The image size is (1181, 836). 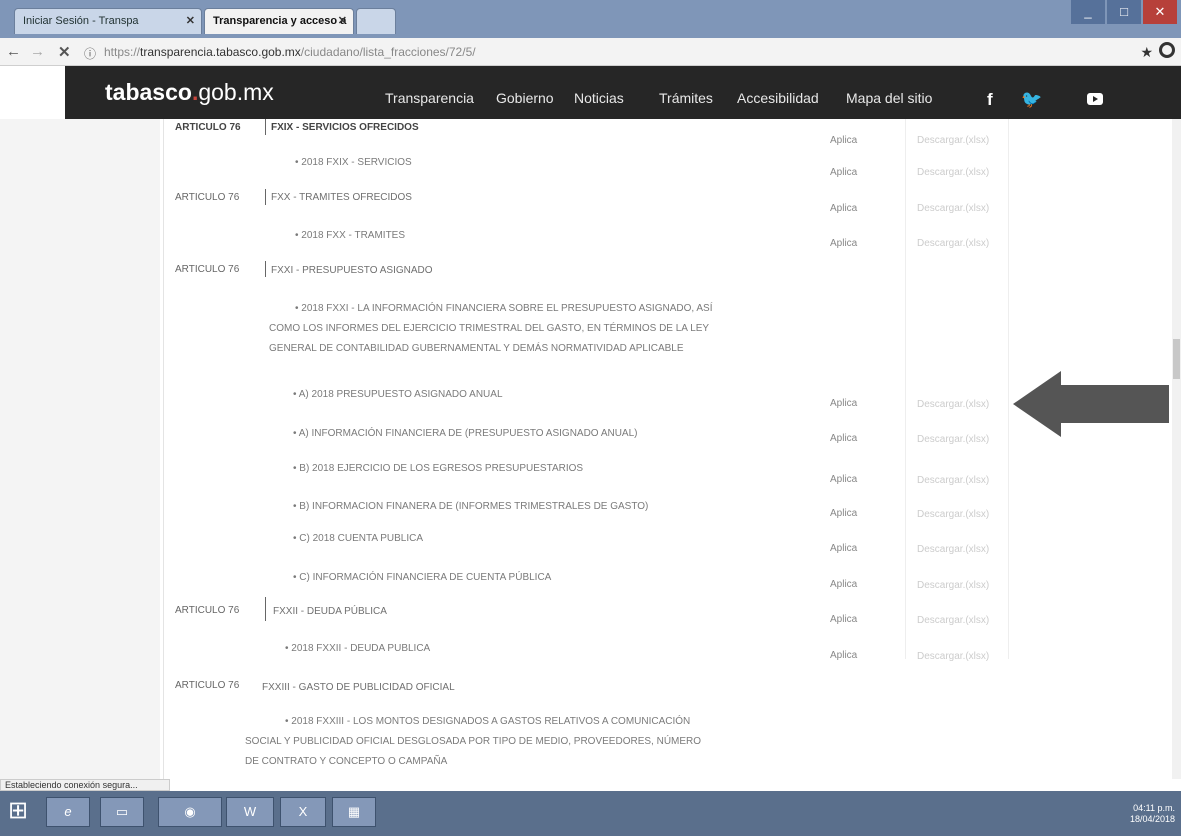 What do you see at coordinates (525, 98) in the screenshot?
I see `nav-gobierno: Gobierno` at bounding box center [525, 98].